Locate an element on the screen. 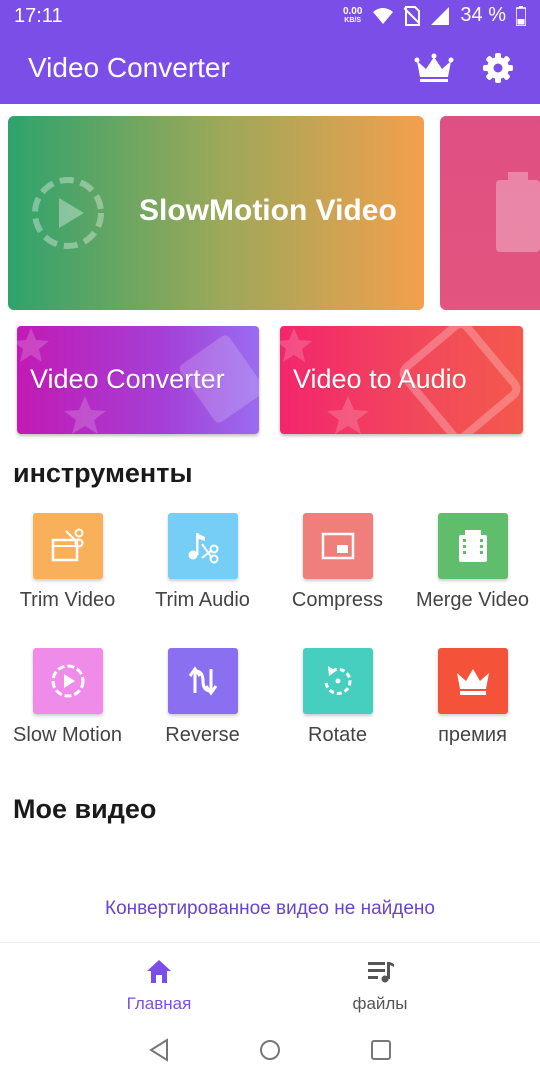 Image resolution: width=540 pixels, height=1080 pixels. gear-icon is located at coordinates (498, 68).